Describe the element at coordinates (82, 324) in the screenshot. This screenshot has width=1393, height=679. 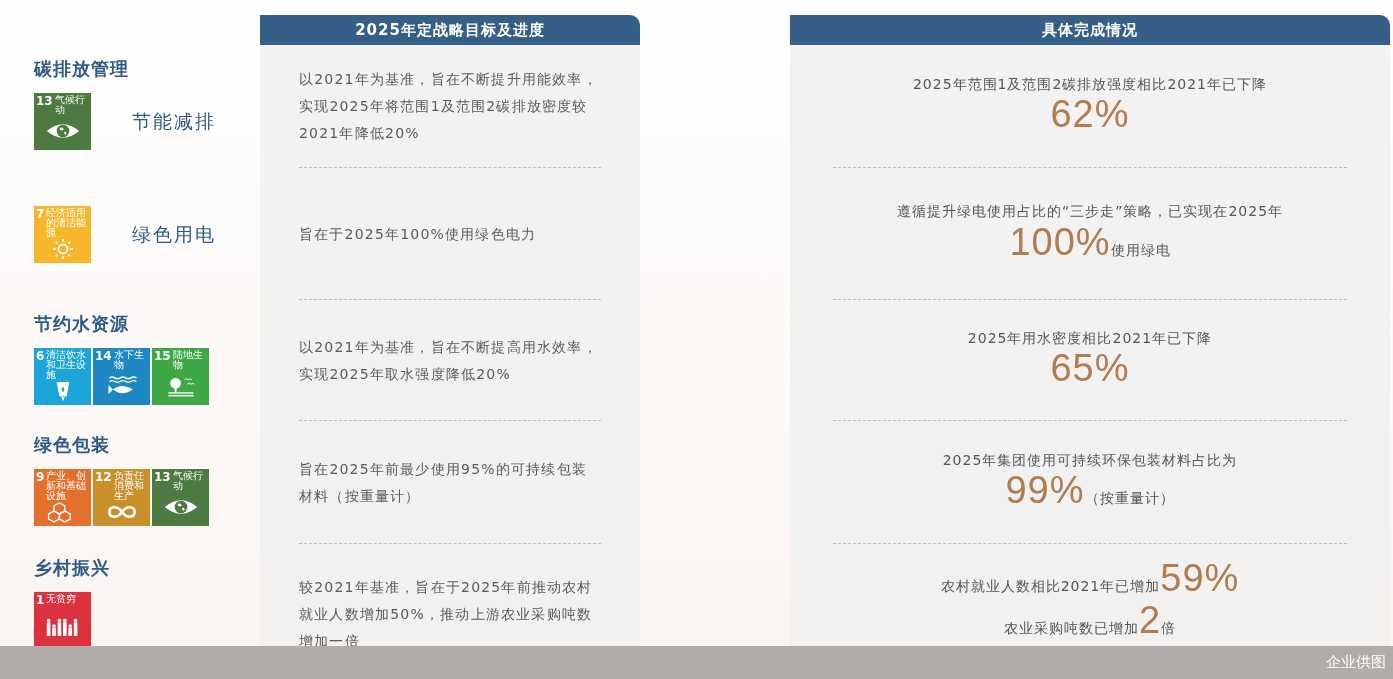
I see `category-heading: 节约水资源` at that location.